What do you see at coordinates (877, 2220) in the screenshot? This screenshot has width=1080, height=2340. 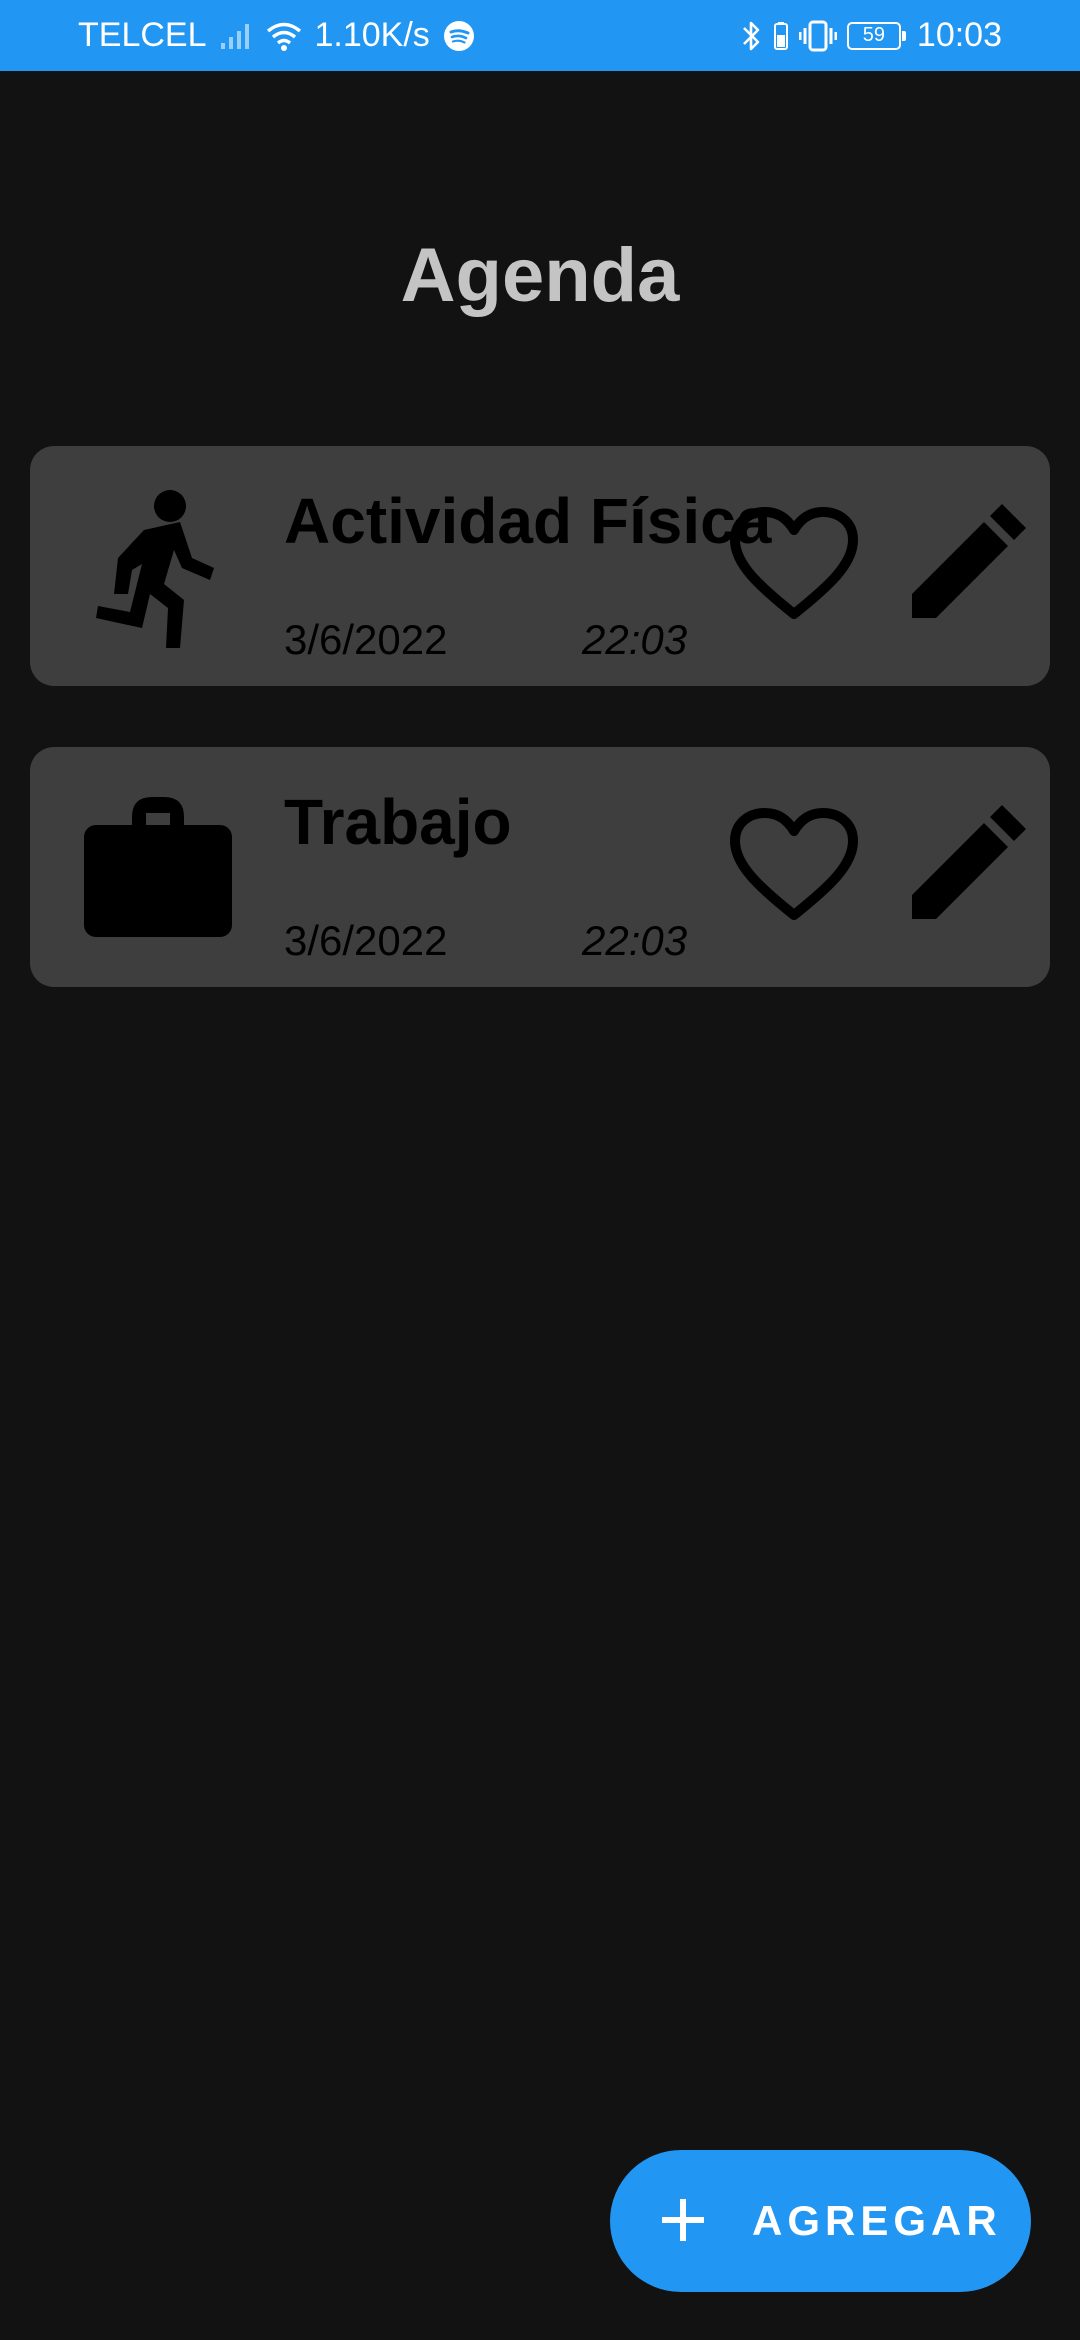 I see `add-button-label: AGREGAR` at bounding box center [877, 2220].